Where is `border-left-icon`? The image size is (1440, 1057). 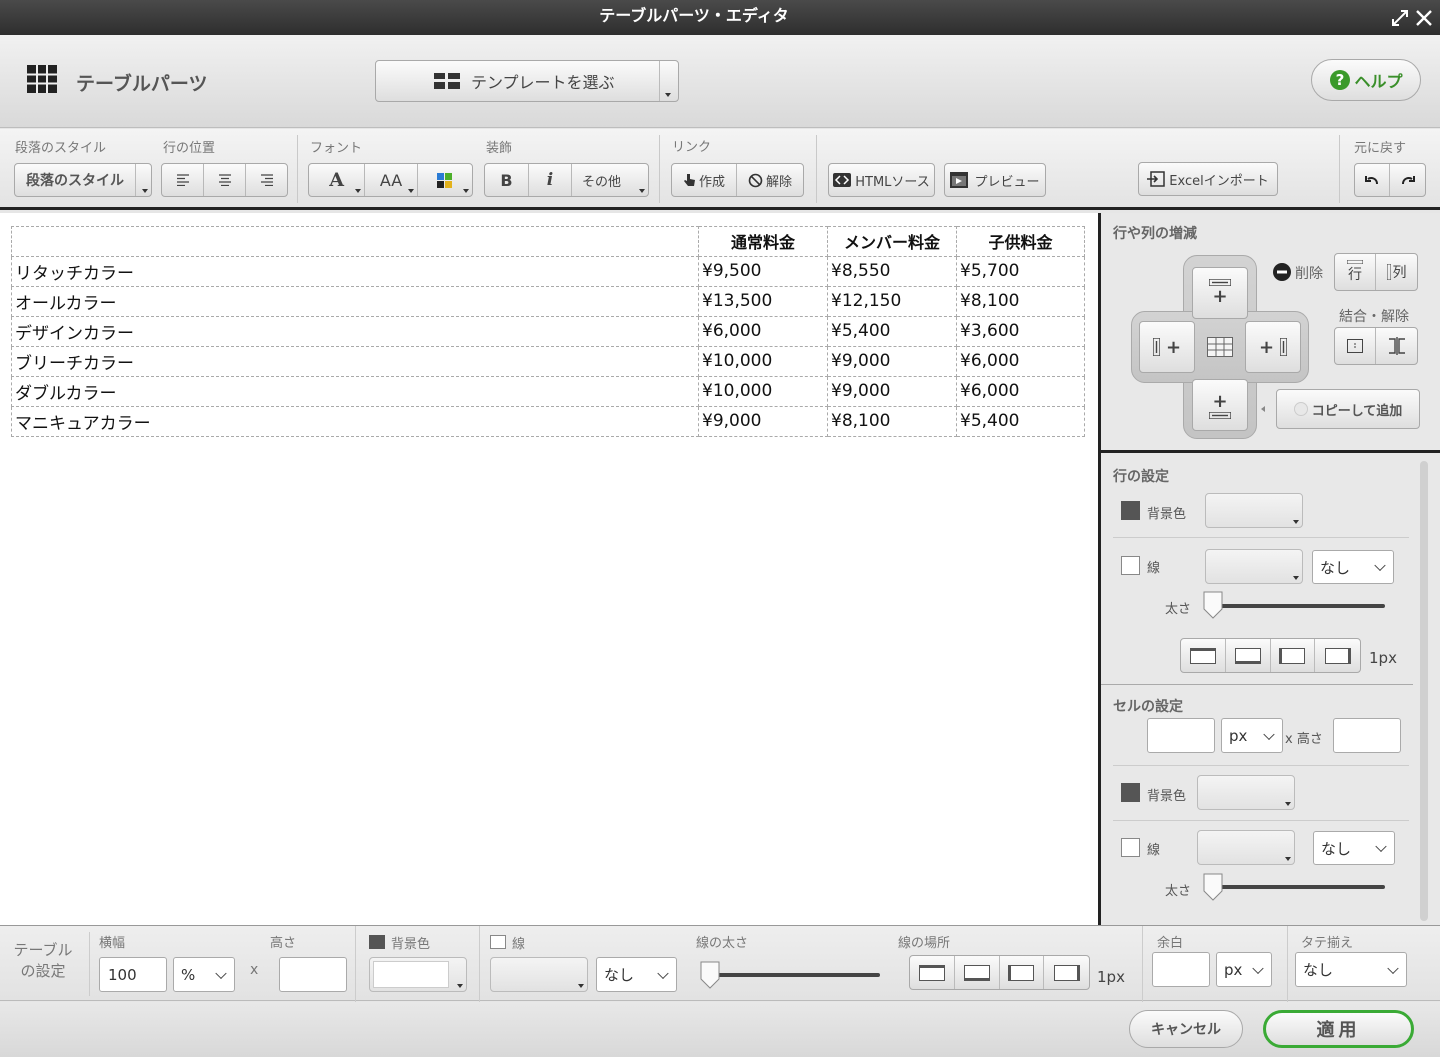 border-left-icon is located at coordinates (1292, 655).